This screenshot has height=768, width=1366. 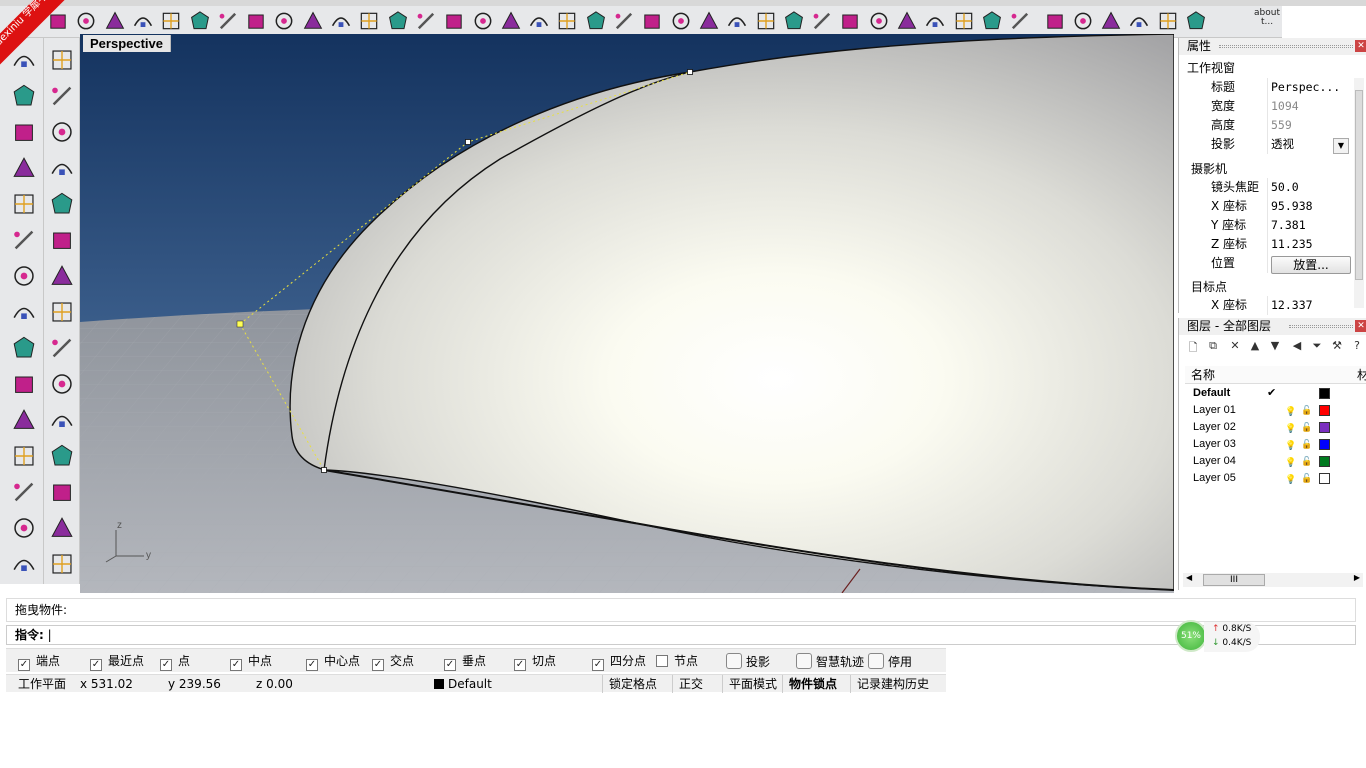 I want to click on explode-icon, so click(x=62, y=348).